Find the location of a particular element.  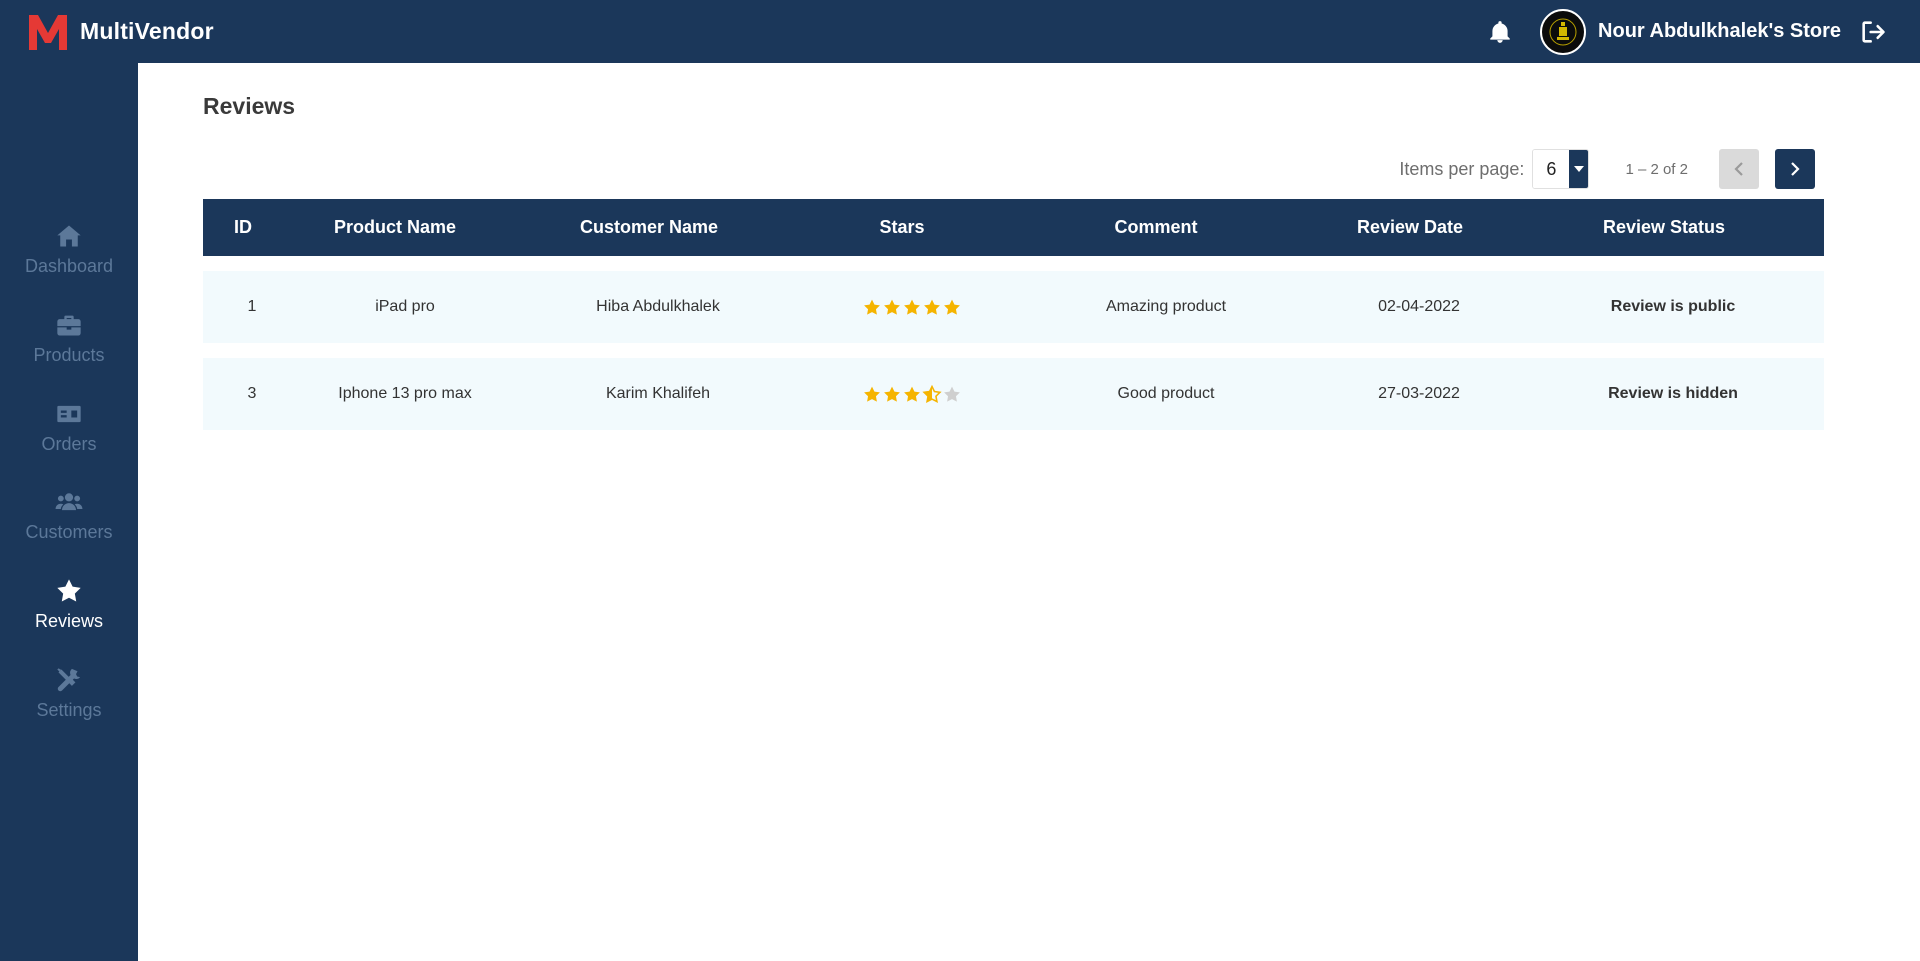

column-header-id: ID is located at coordinates (243, 227).